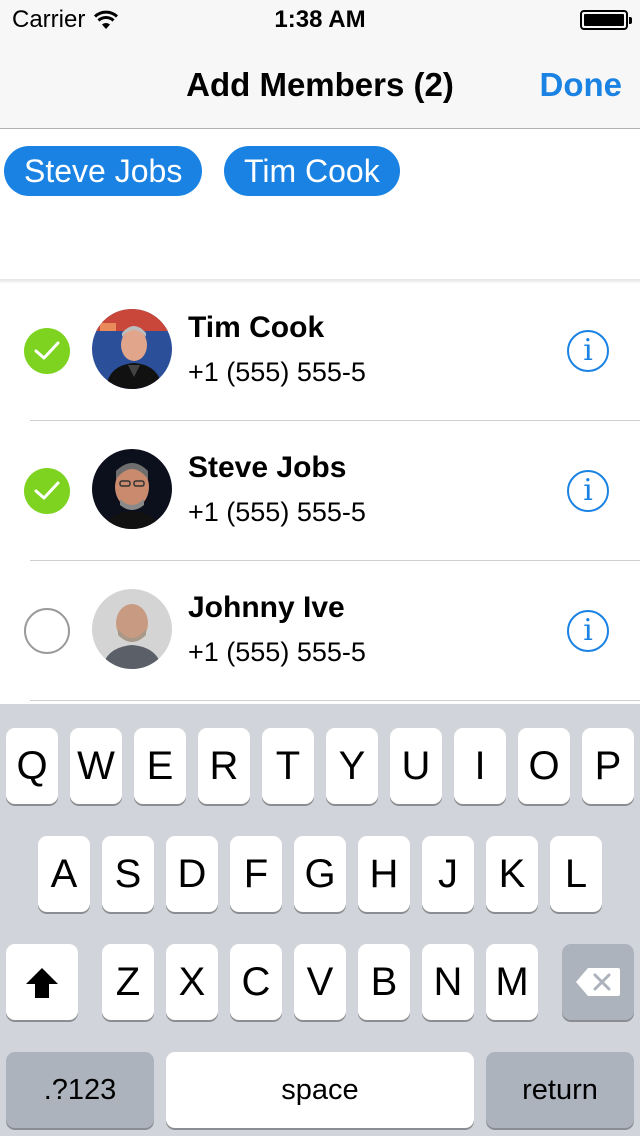 This screenshot has width=640, height=1136. I want to click on battery-icon, so click(606, 20).